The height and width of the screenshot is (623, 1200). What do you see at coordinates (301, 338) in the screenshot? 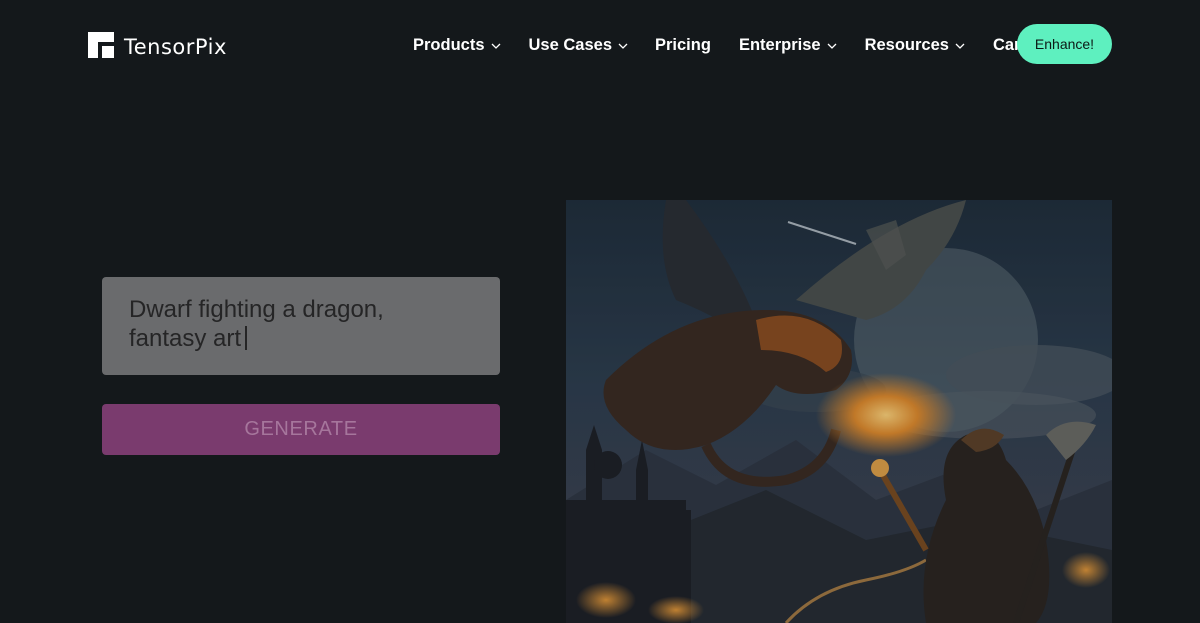
I see `prompt-text-line-2: fantasy art` at bounding box center [301, 338].